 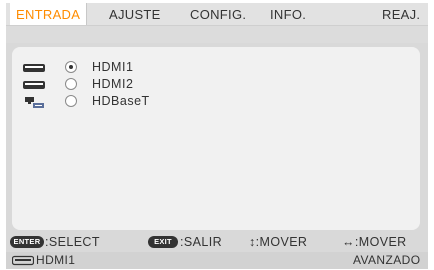 I want to click on radio-hdbaset, so click(x=71, y=101).